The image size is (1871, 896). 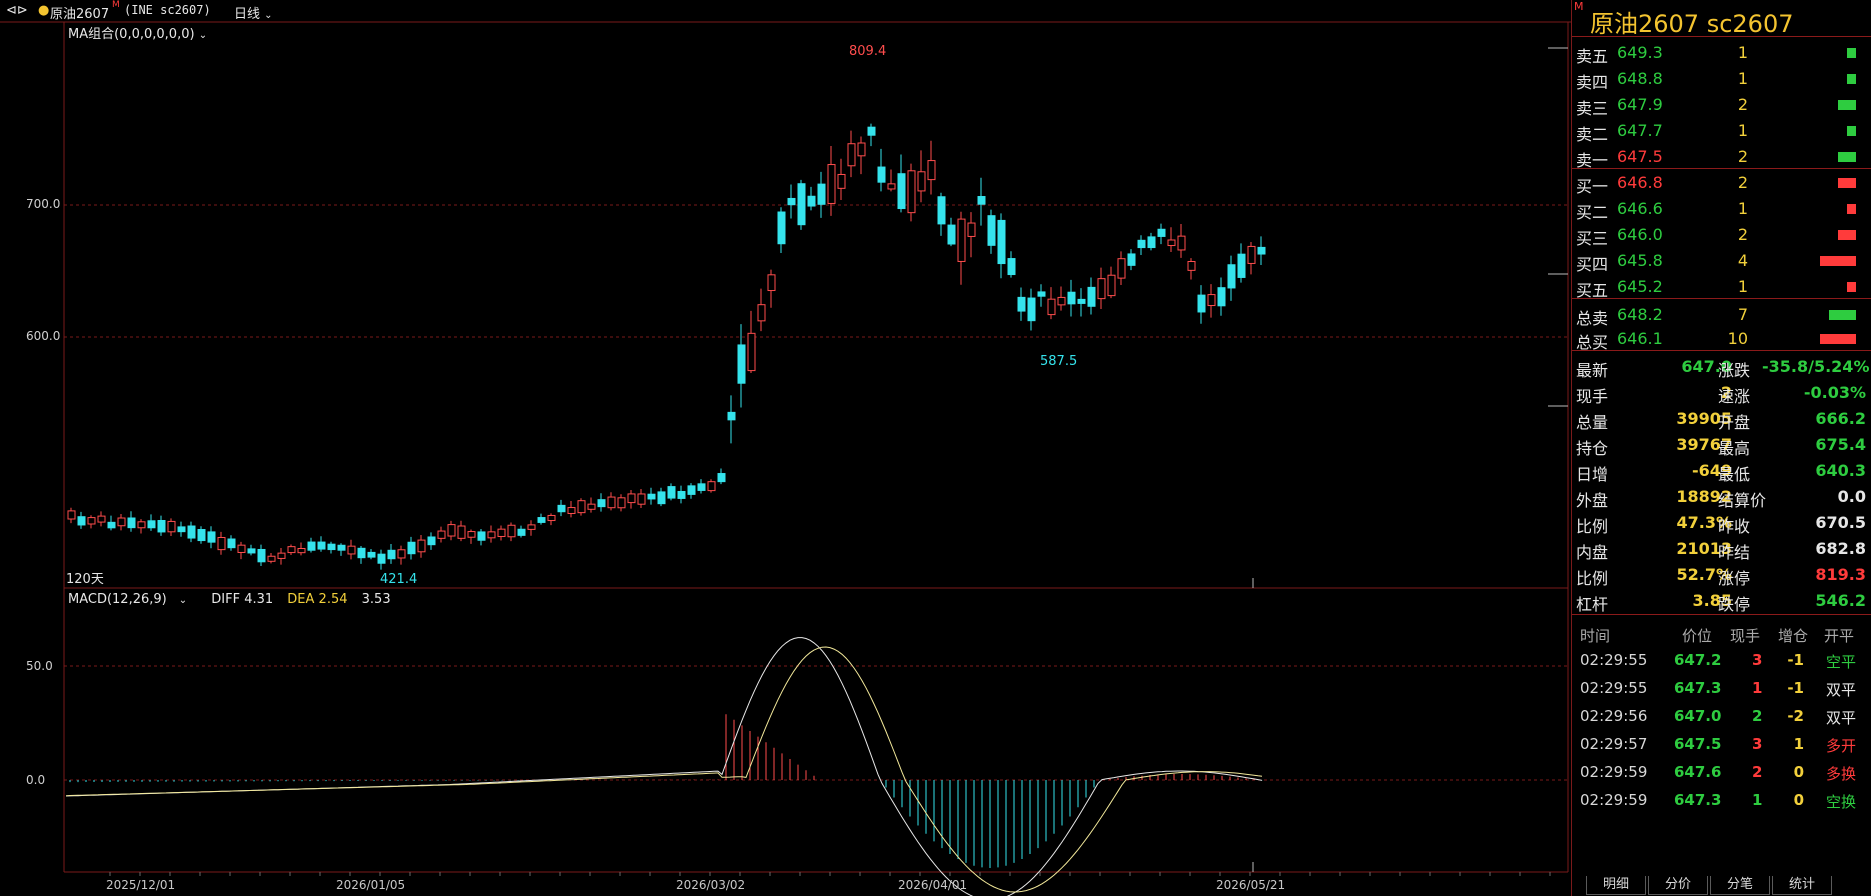 What do you see at coordinates (1721, 575) in the screenshot?
I see `info-row: 比例 52.7% 涨停 819.3` at bounding box center [1721, 575].